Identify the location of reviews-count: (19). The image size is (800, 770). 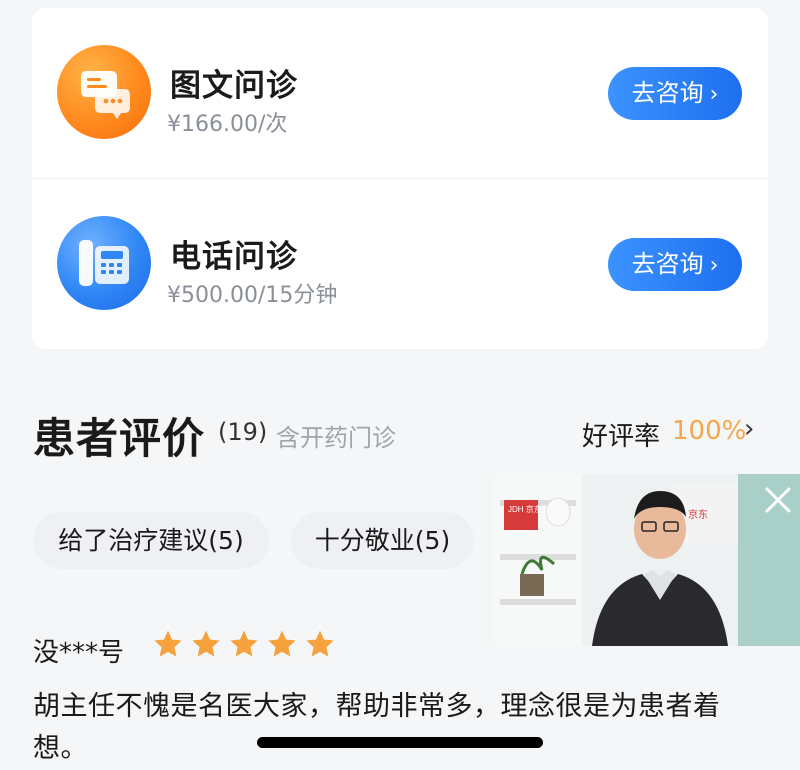
(243, 432).